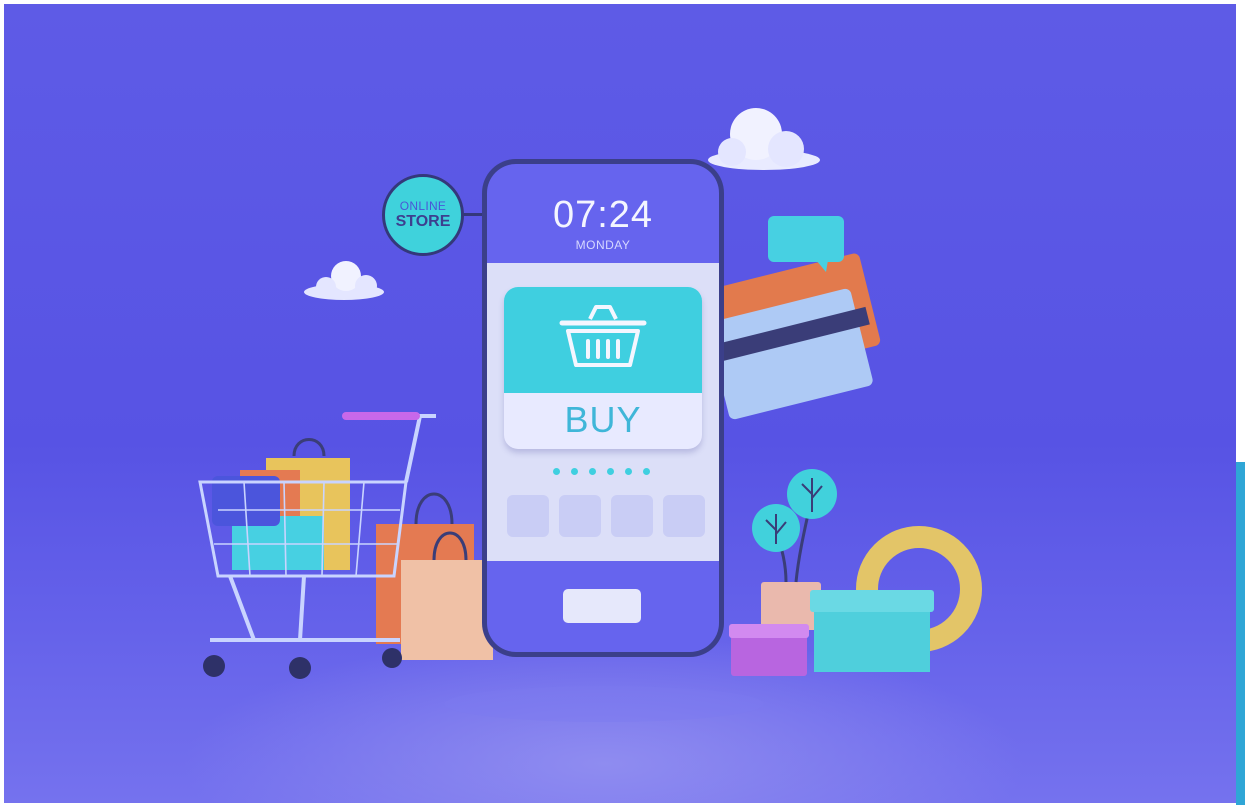 This screenshot has height=805, width=1245. What do you see at coordinates (423, 221) in the screenshot?
I see `badge-line-2: STORE` at bounding box center [423, 221].